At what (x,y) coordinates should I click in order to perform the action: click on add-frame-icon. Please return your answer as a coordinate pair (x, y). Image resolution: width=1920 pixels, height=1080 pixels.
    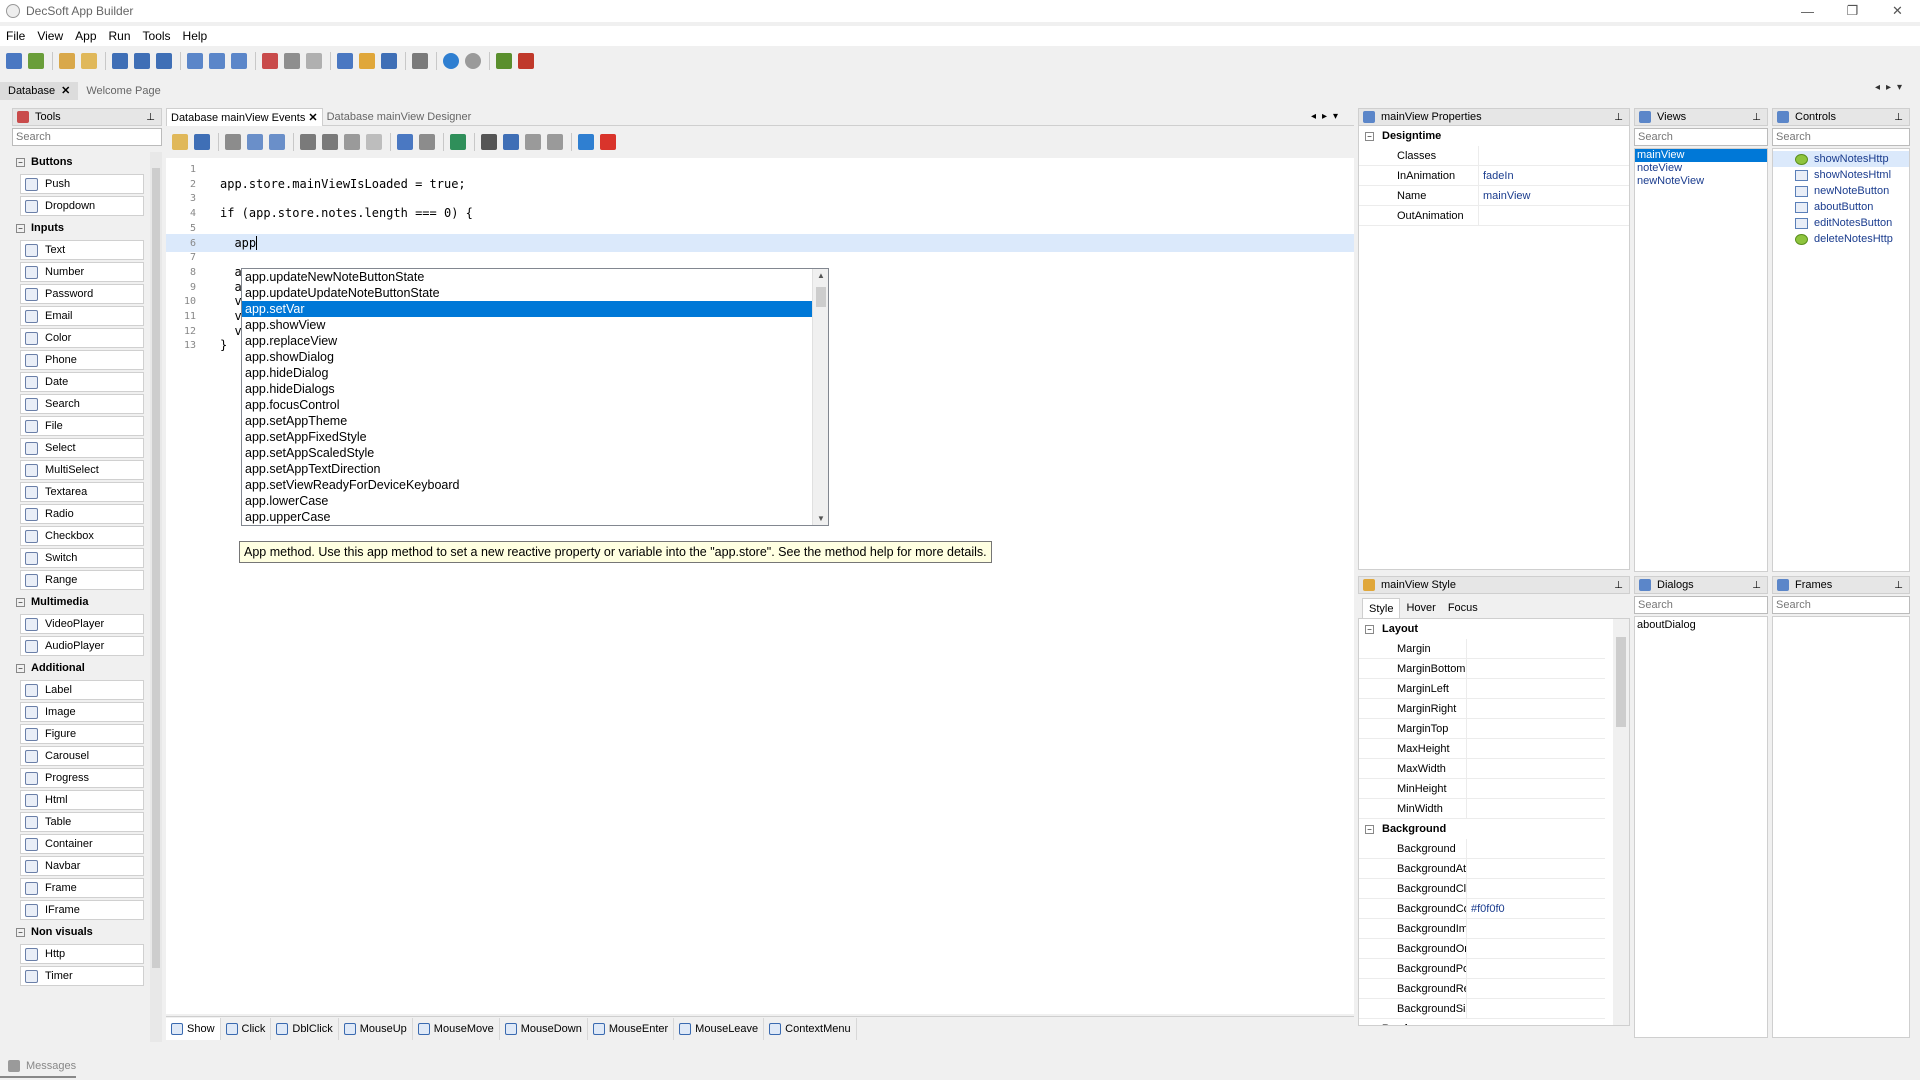
    Looking at the image, I should click on (239, 61).